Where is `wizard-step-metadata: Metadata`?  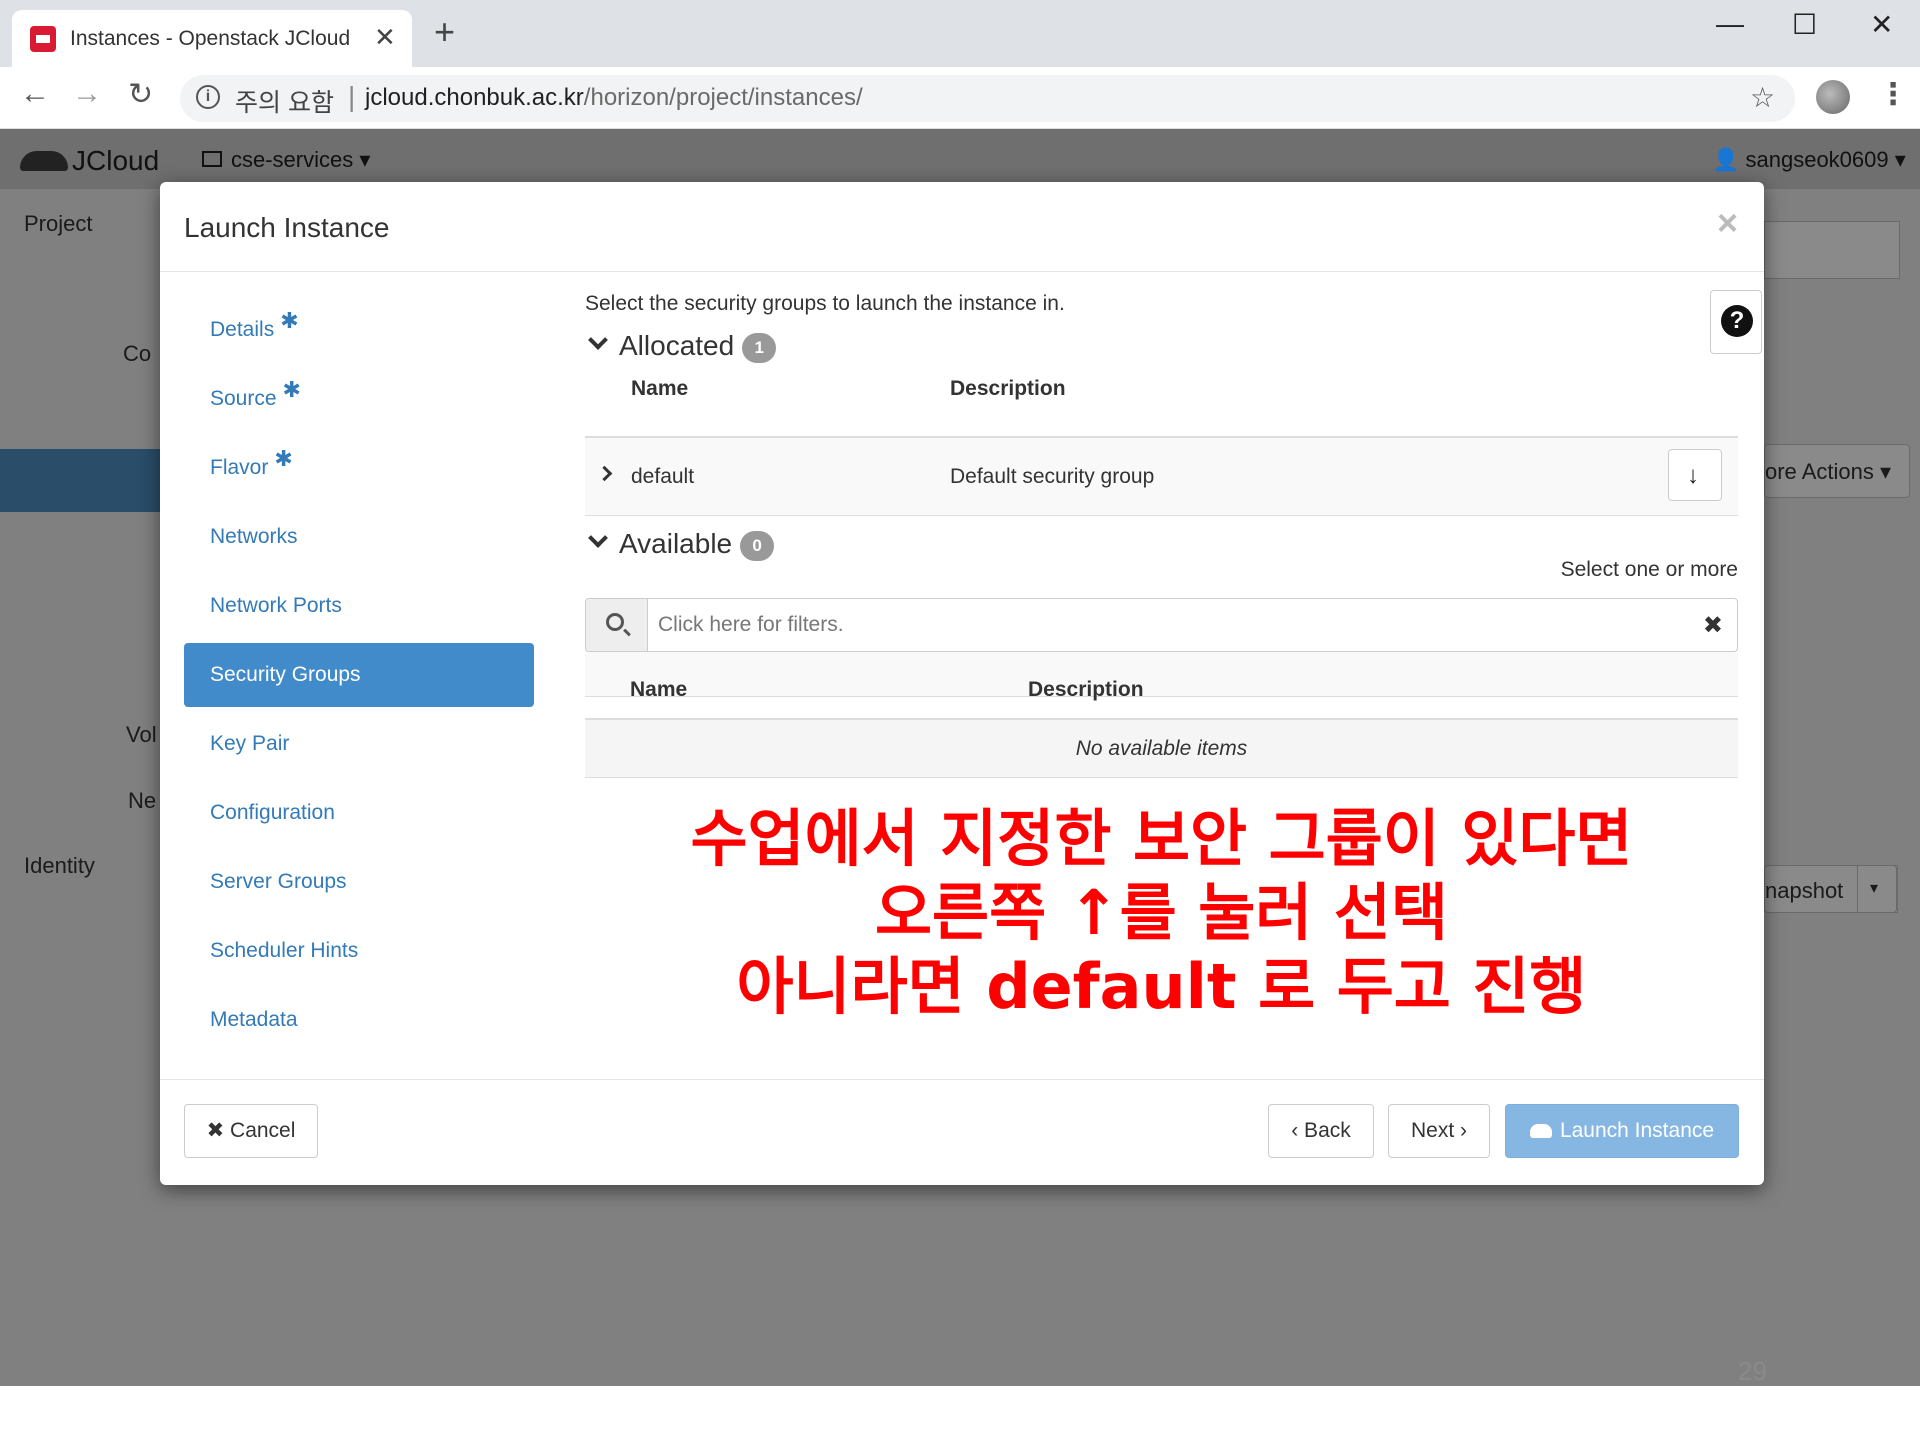
wizard-step-metadata: Metadata is located at coordinates (359, 1020).